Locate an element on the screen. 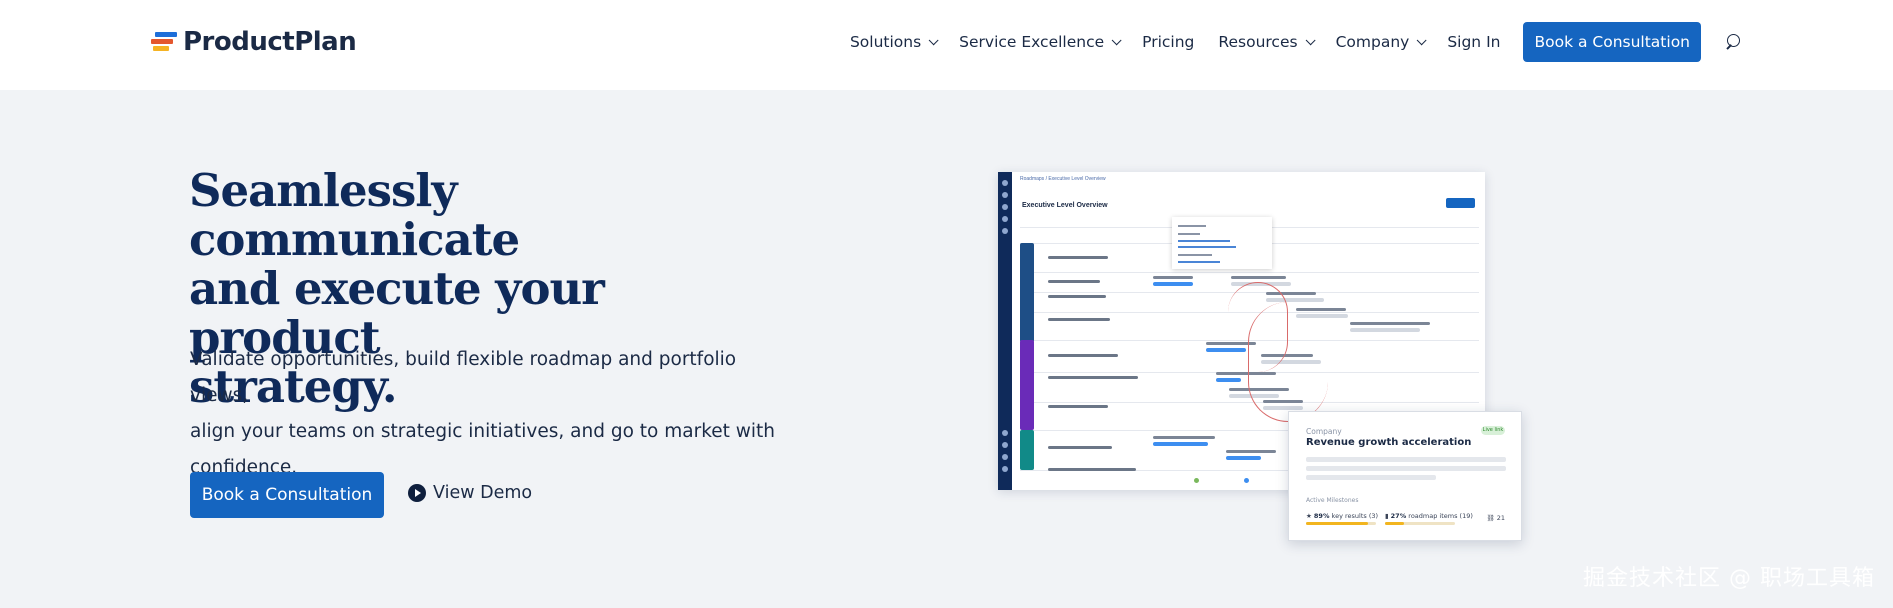 The width and height of the screenshot is (1893, 608). logo-mark-icon is located at coordinates (164, 42).